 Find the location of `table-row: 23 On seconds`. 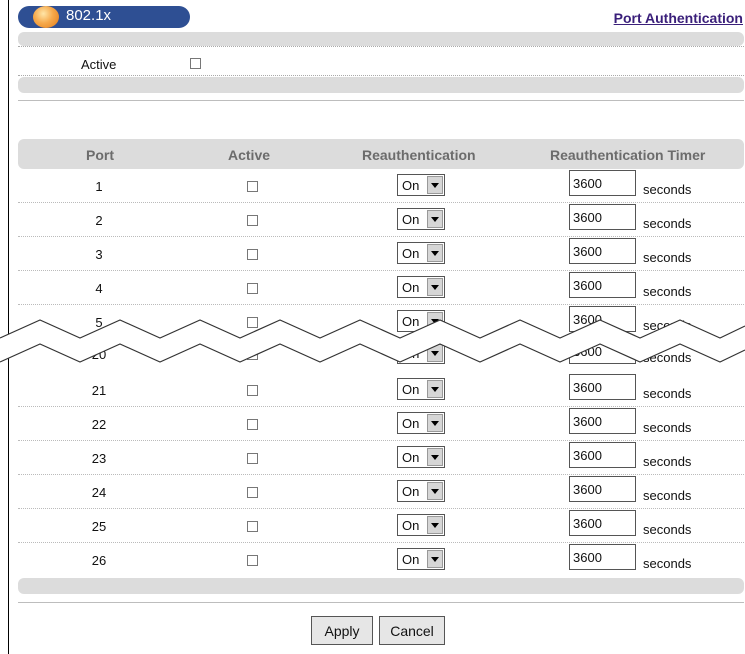

table-row: 23 On seconds is located at coordinates (372, 458).